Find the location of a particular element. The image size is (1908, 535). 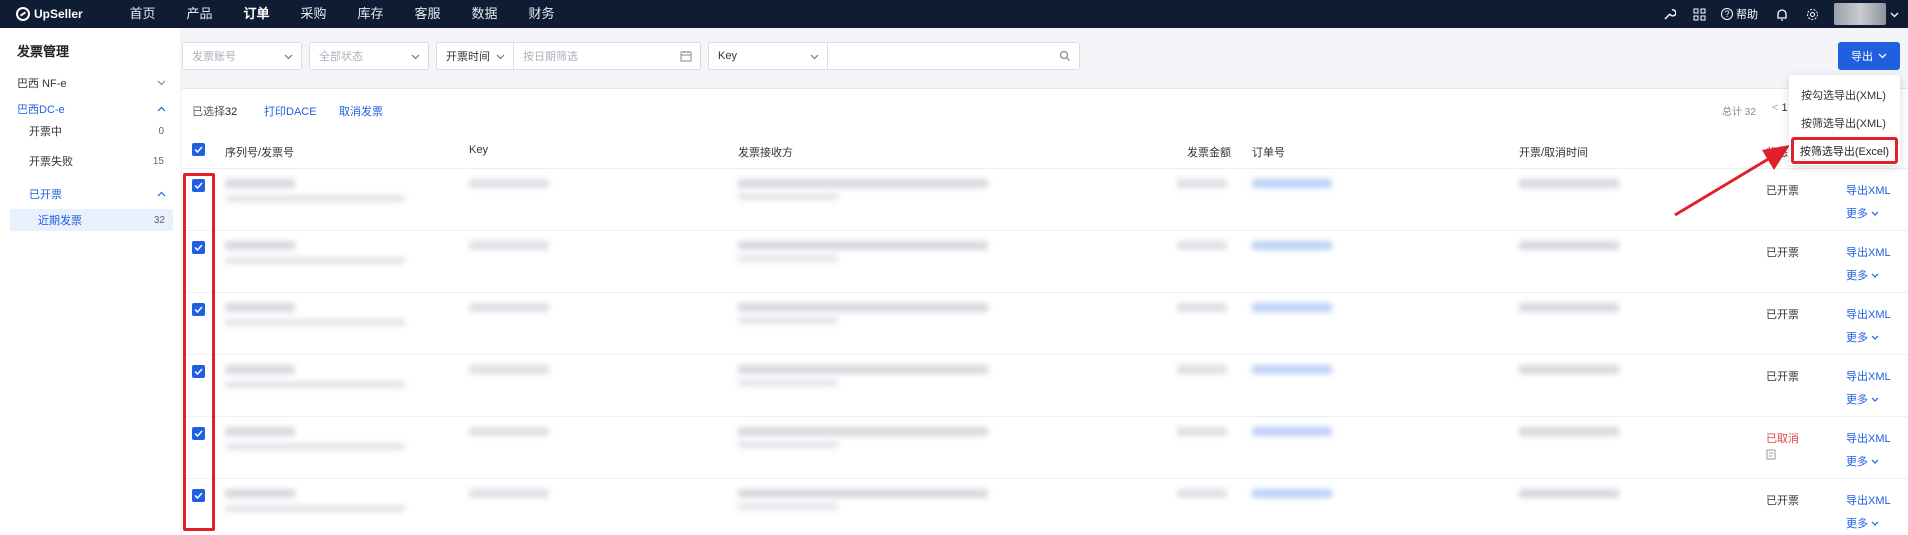

select-all-checkbox is located at coordinates (198, 149).